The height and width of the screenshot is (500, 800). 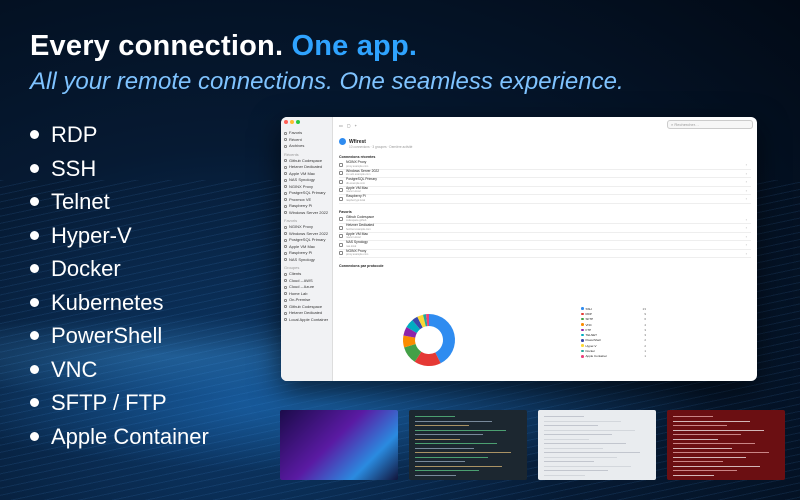 I want to click on feature-item: PowerShell, so click(x=119, y=336).